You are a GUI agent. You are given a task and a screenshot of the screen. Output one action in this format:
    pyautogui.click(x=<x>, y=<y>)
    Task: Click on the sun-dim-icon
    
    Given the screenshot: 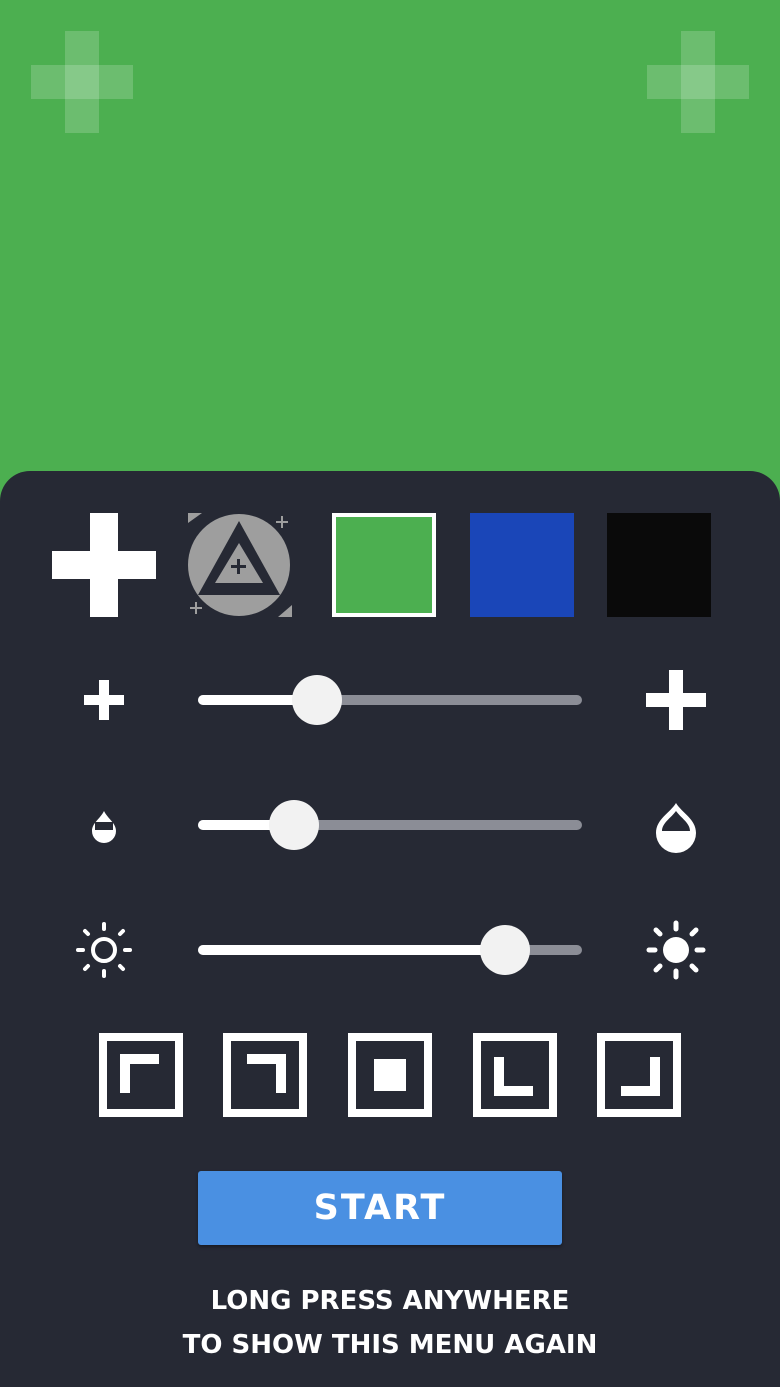 What is the action you would take?
    pyautogui.click(x=104, y=950)
    